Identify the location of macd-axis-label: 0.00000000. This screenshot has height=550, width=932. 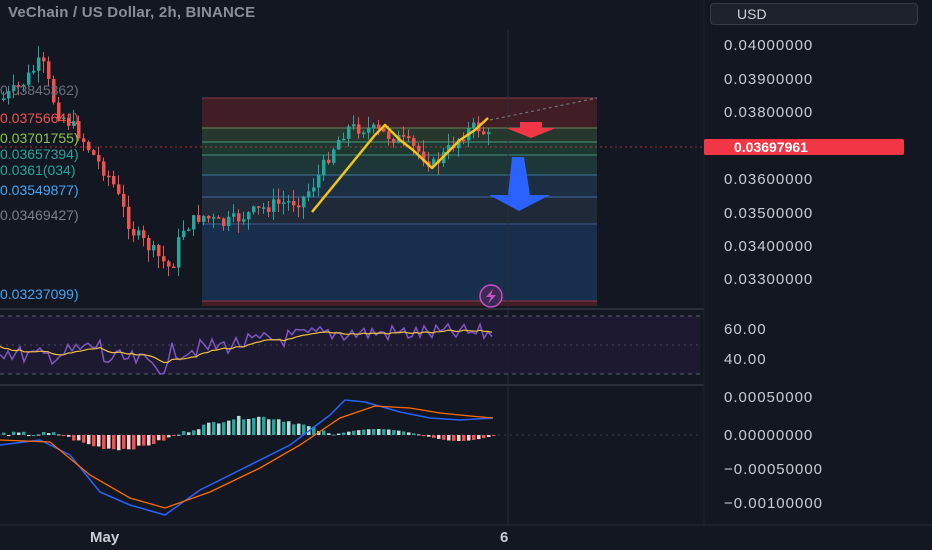
(769, 435).